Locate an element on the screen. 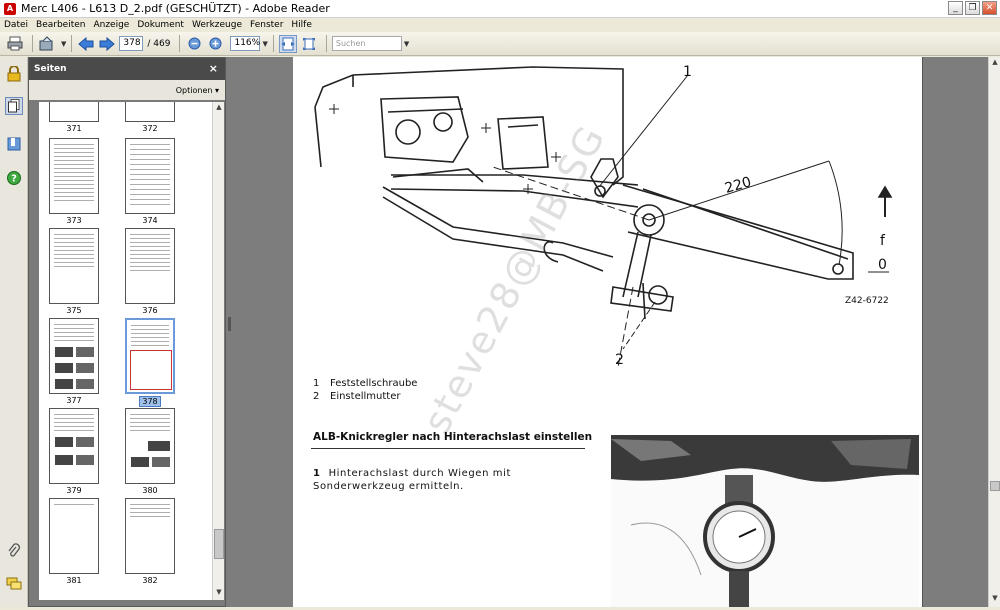 This screenshot has height=610, width=1000. zoom-in-icon is located at coordinates (215, 44).